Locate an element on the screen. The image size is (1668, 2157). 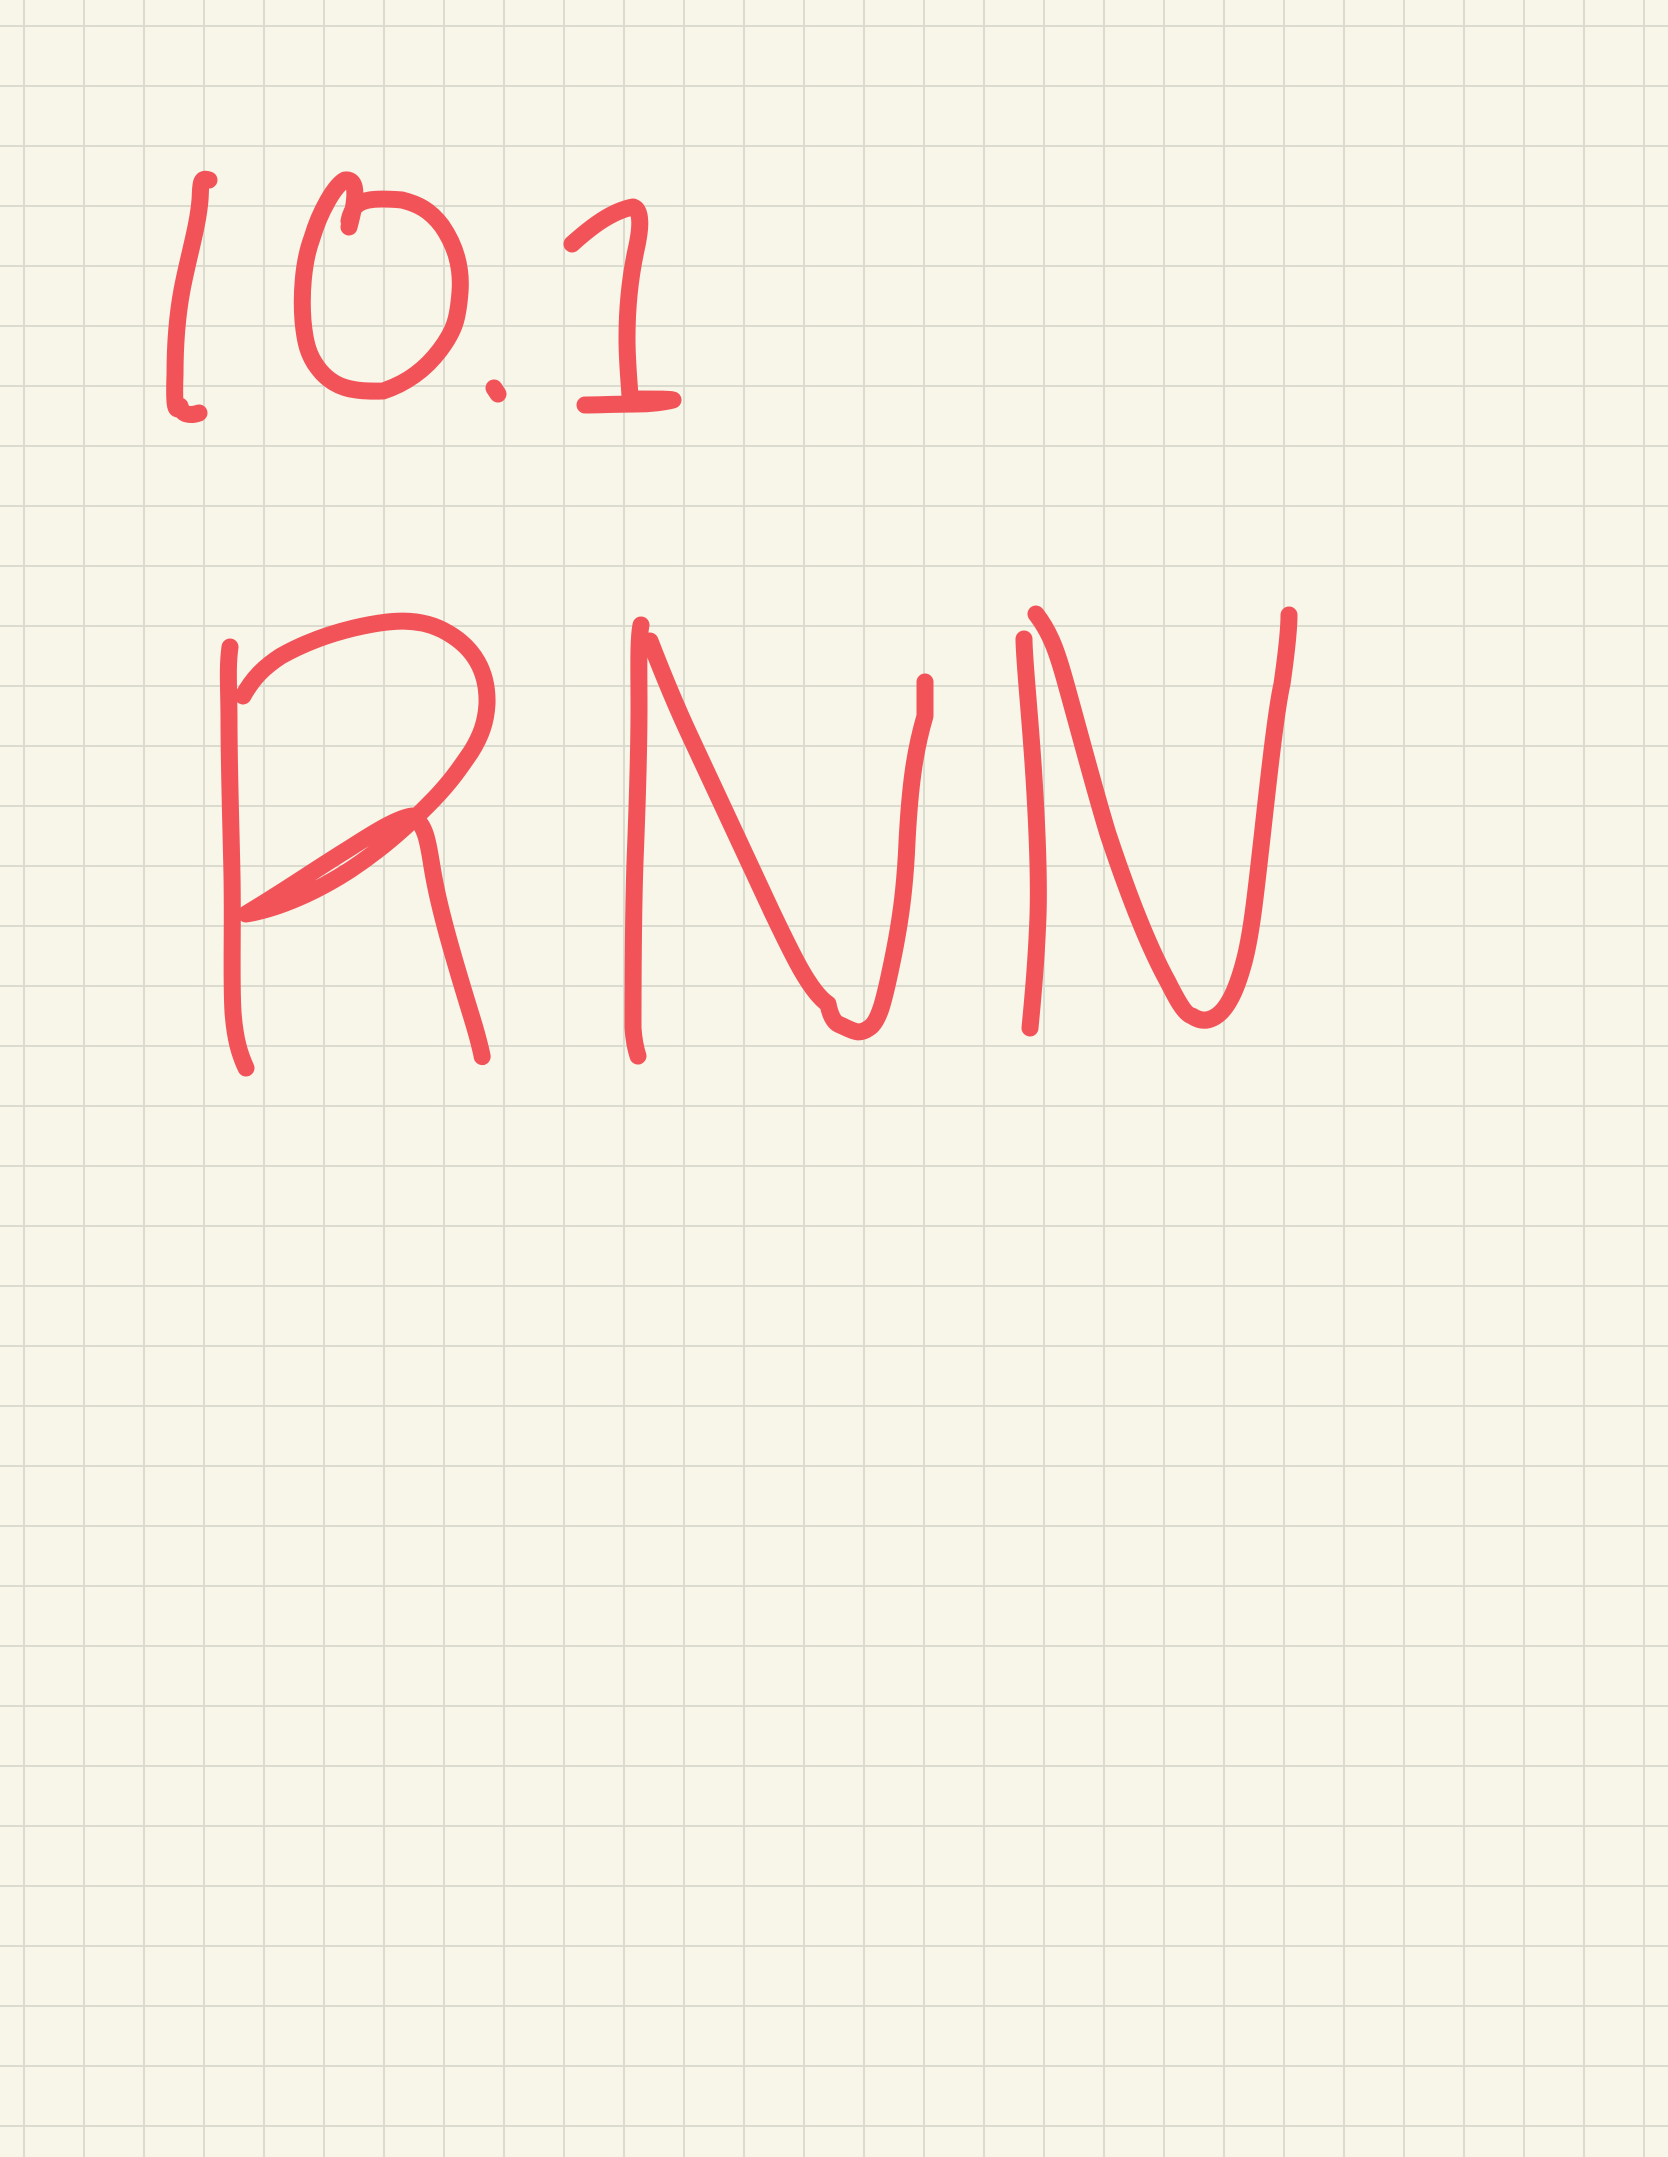
handwritten-section-number is located at coordinates (424, 296).